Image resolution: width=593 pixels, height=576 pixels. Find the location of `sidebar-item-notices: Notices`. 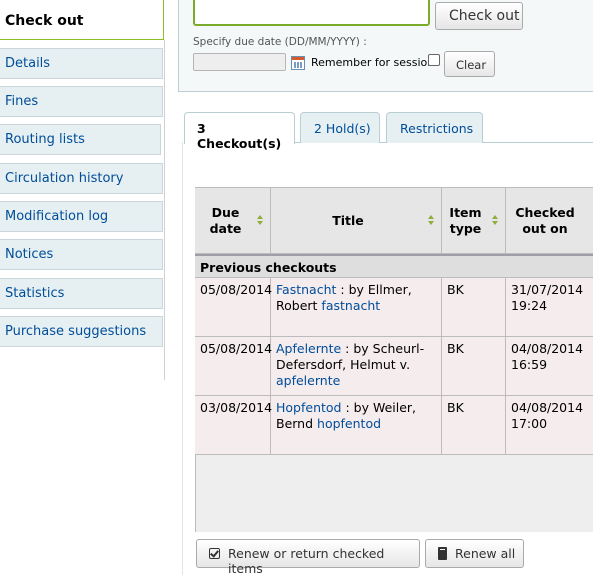

sidebar-item-notices: Notices is located at coordinates (81, 254).